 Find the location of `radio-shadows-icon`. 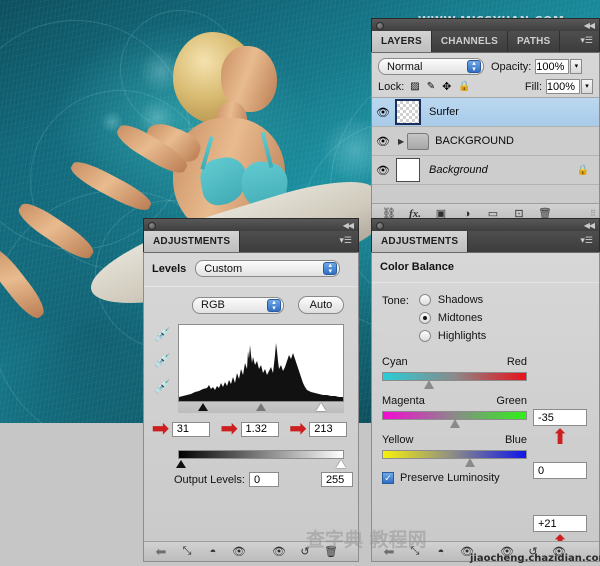

radio-shadows-icon is located at coordinates (424, 300).